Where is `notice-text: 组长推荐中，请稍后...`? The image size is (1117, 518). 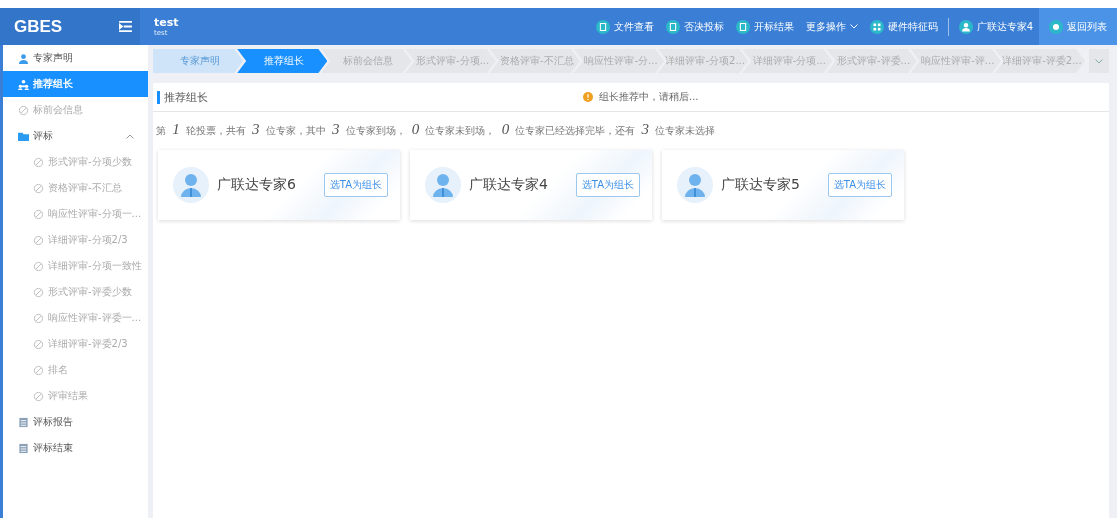
notice-text: 组长推荐中，请稍后... is located at coordinates (649, 97).